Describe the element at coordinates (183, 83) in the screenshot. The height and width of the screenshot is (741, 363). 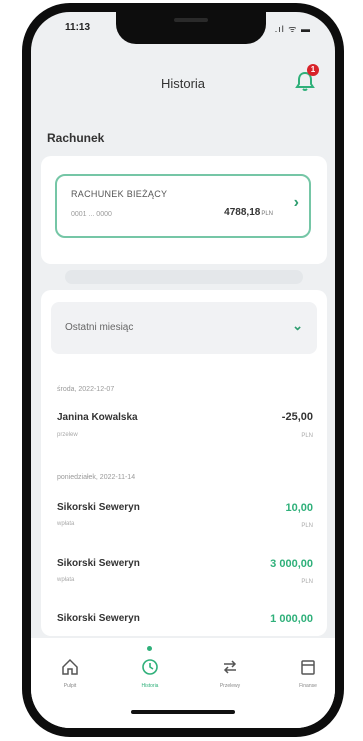
I see `page-title: Historia` at that location.